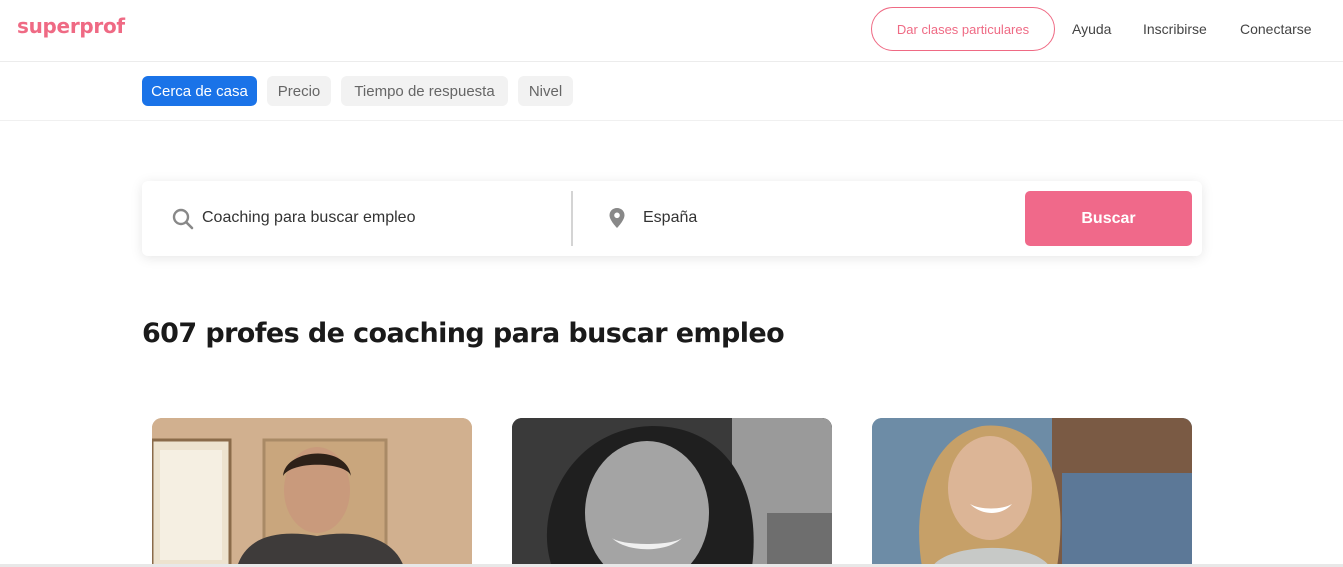 The image size is (1343, 567). What do you see at coordinates (308, 218) in the screenshot?
I see `search-query-input: Coaching para buscar empleo` at bounding box center [308, 218].